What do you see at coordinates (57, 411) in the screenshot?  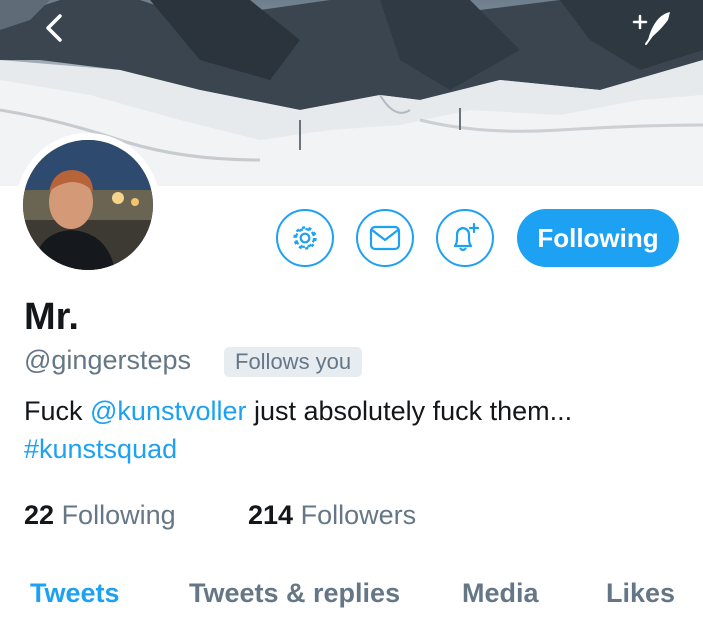 I see `bio-text: Fuck` at bounding box center [57, 411].